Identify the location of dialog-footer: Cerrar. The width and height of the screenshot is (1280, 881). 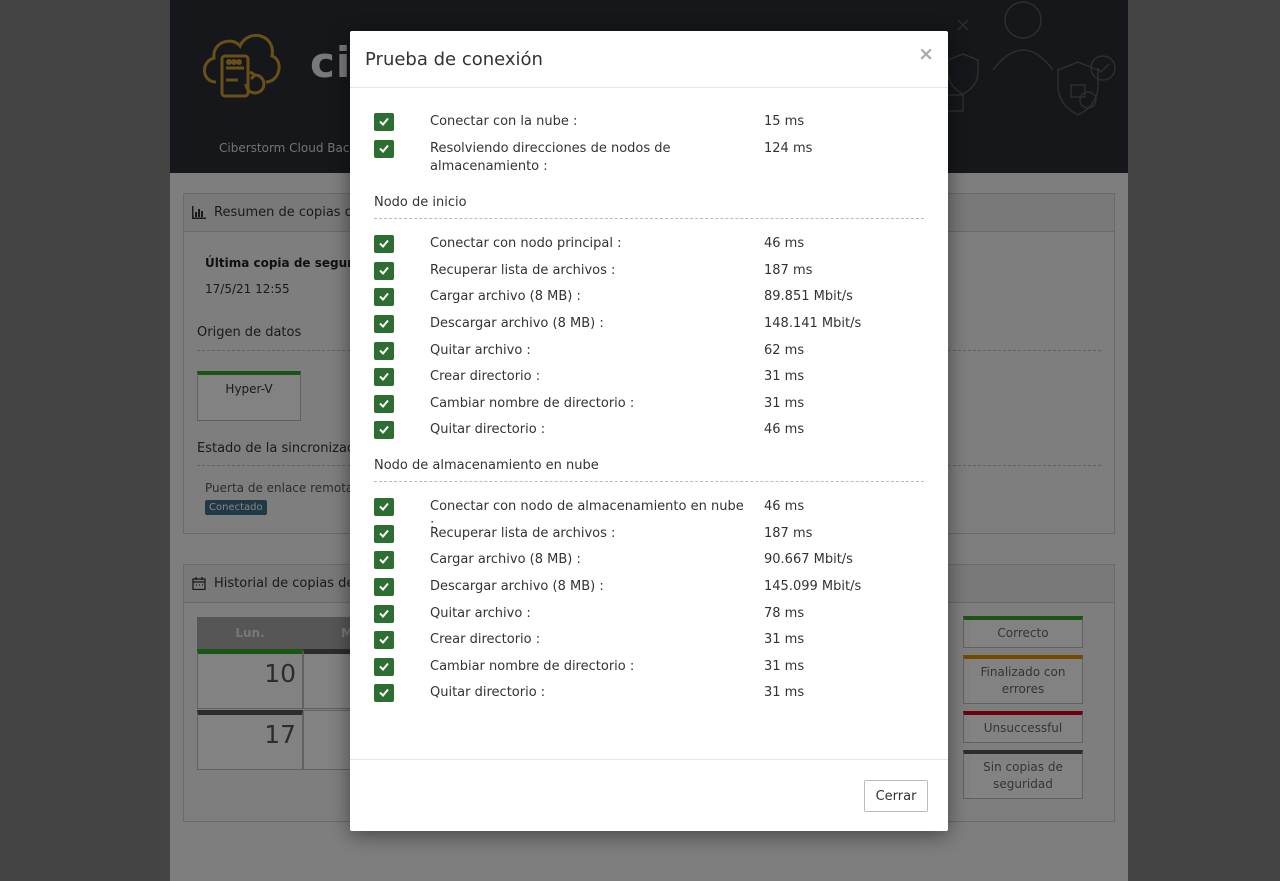
(649, 795).